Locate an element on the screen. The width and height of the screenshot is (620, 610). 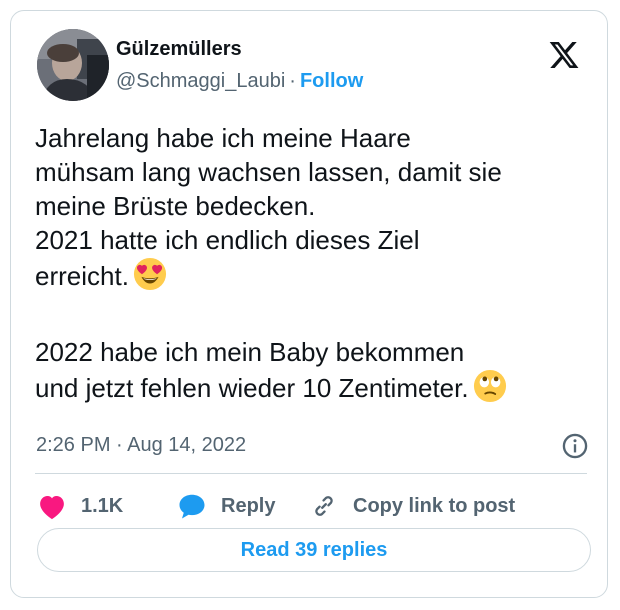
tweet-text-line: 2021 hatte ich endlich dieses Ziel is located at coordinates (227, 240).